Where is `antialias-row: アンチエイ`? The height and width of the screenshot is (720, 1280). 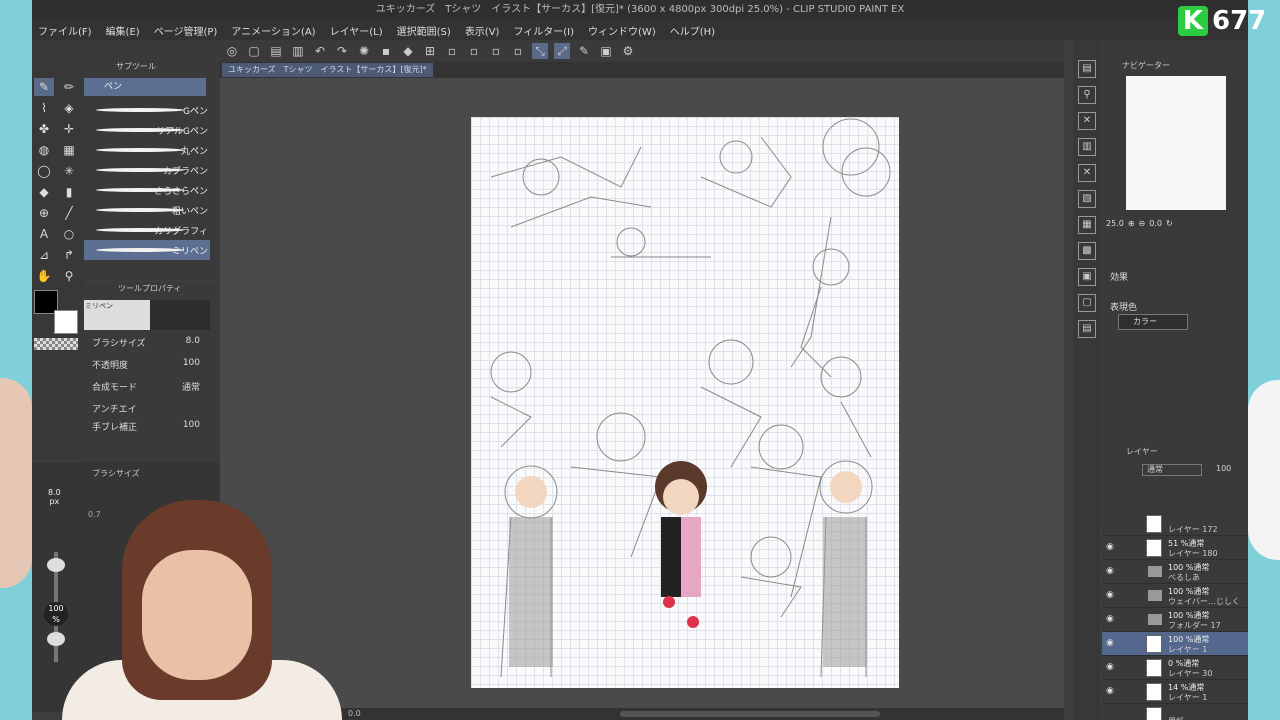
antialias-row: アンチエイ is located at coordinates (152, 409).